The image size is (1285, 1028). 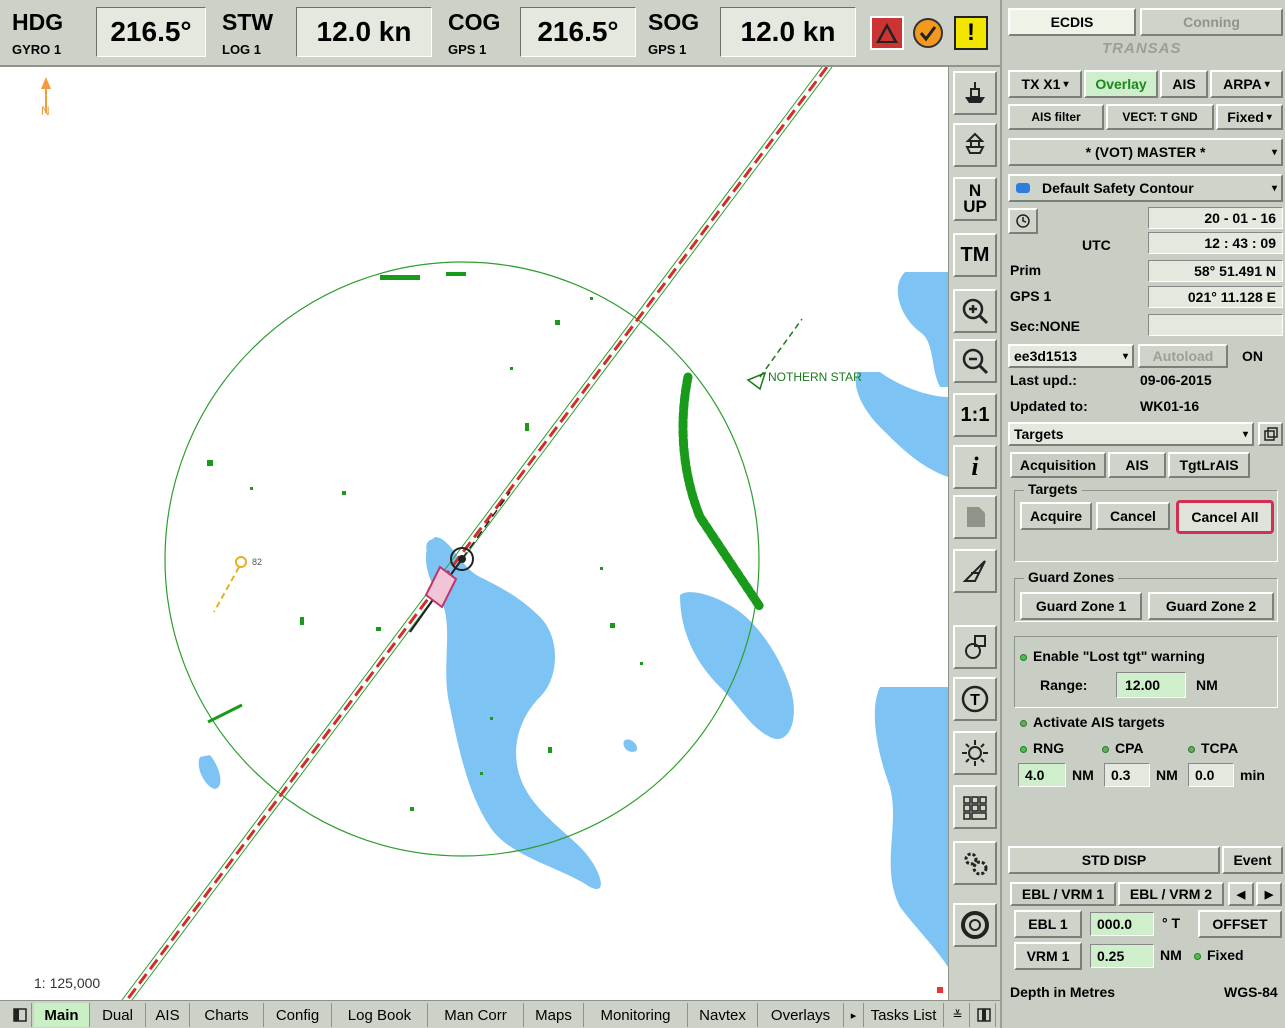 What do you see at coordinates (1045, 326) in the screenshot?
I see `sec-label: Sec:NONE` at bounding box center [1045, 326].